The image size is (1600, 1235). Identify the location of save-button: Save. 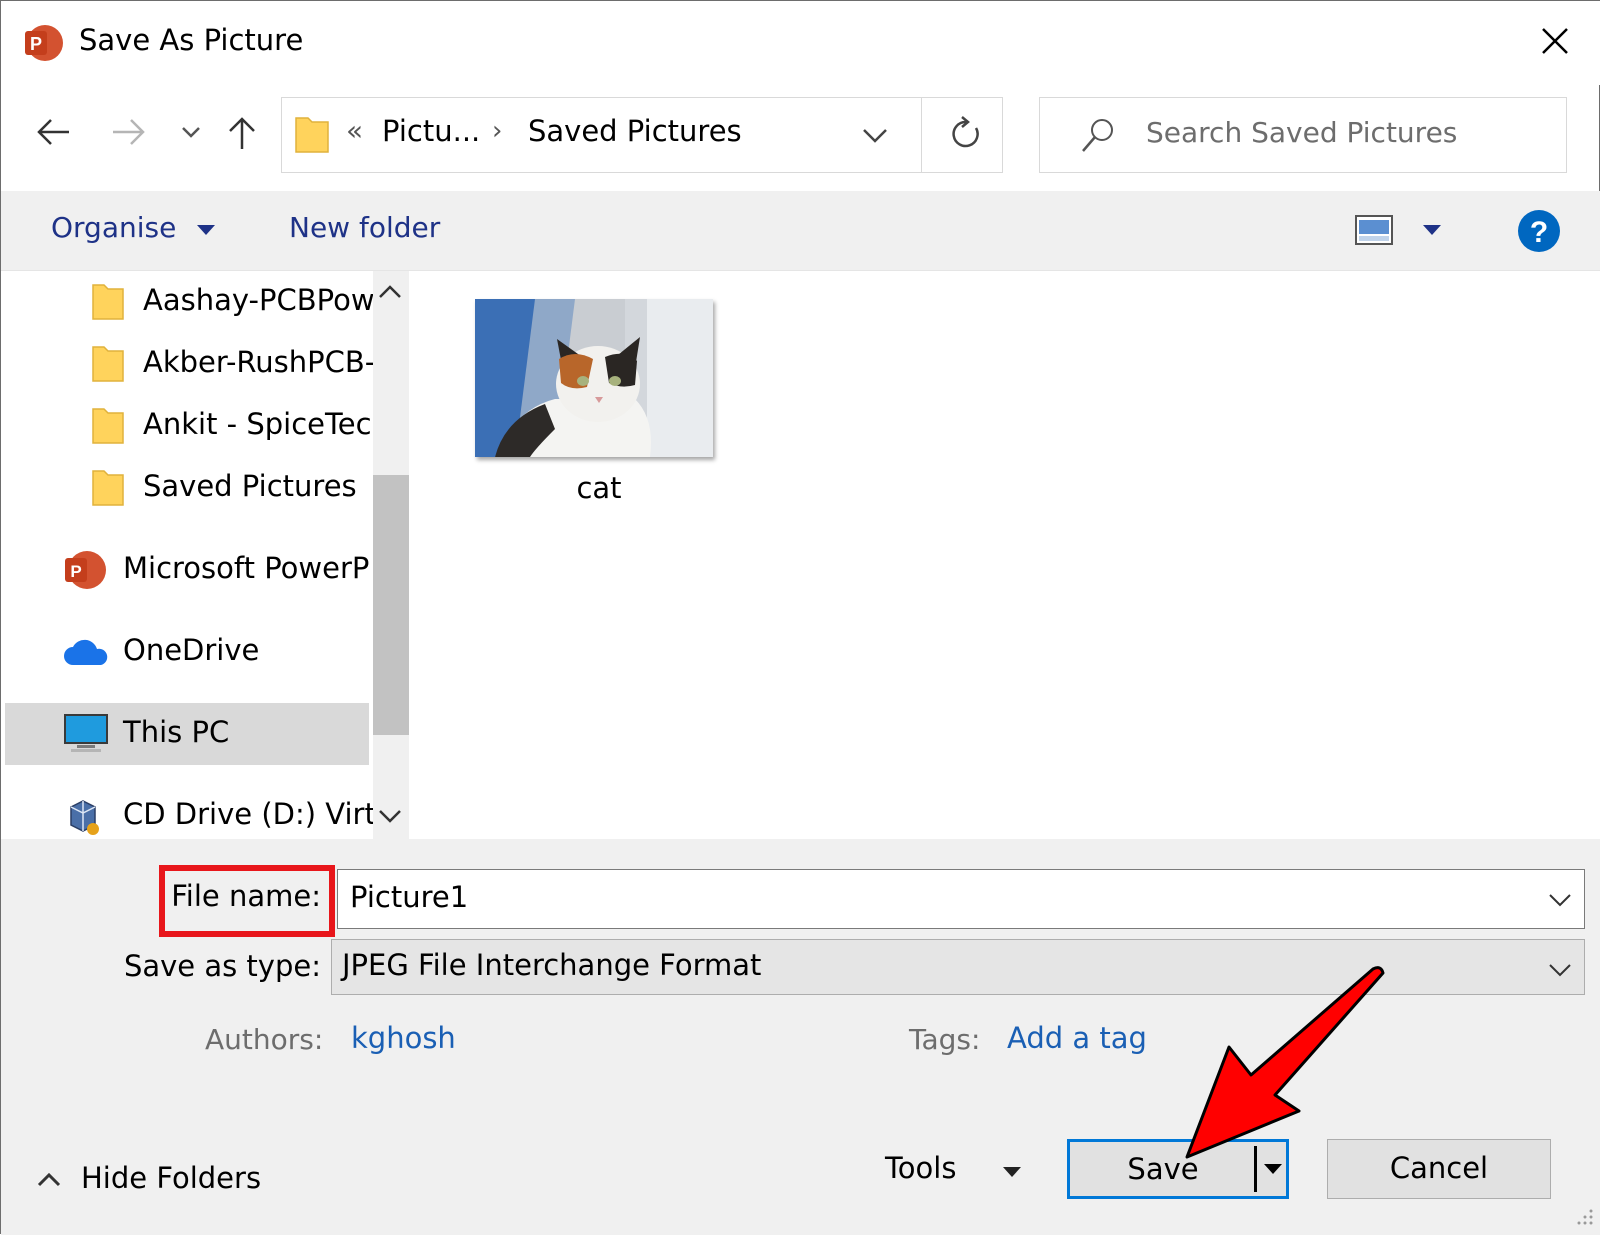
(1178, 1169).